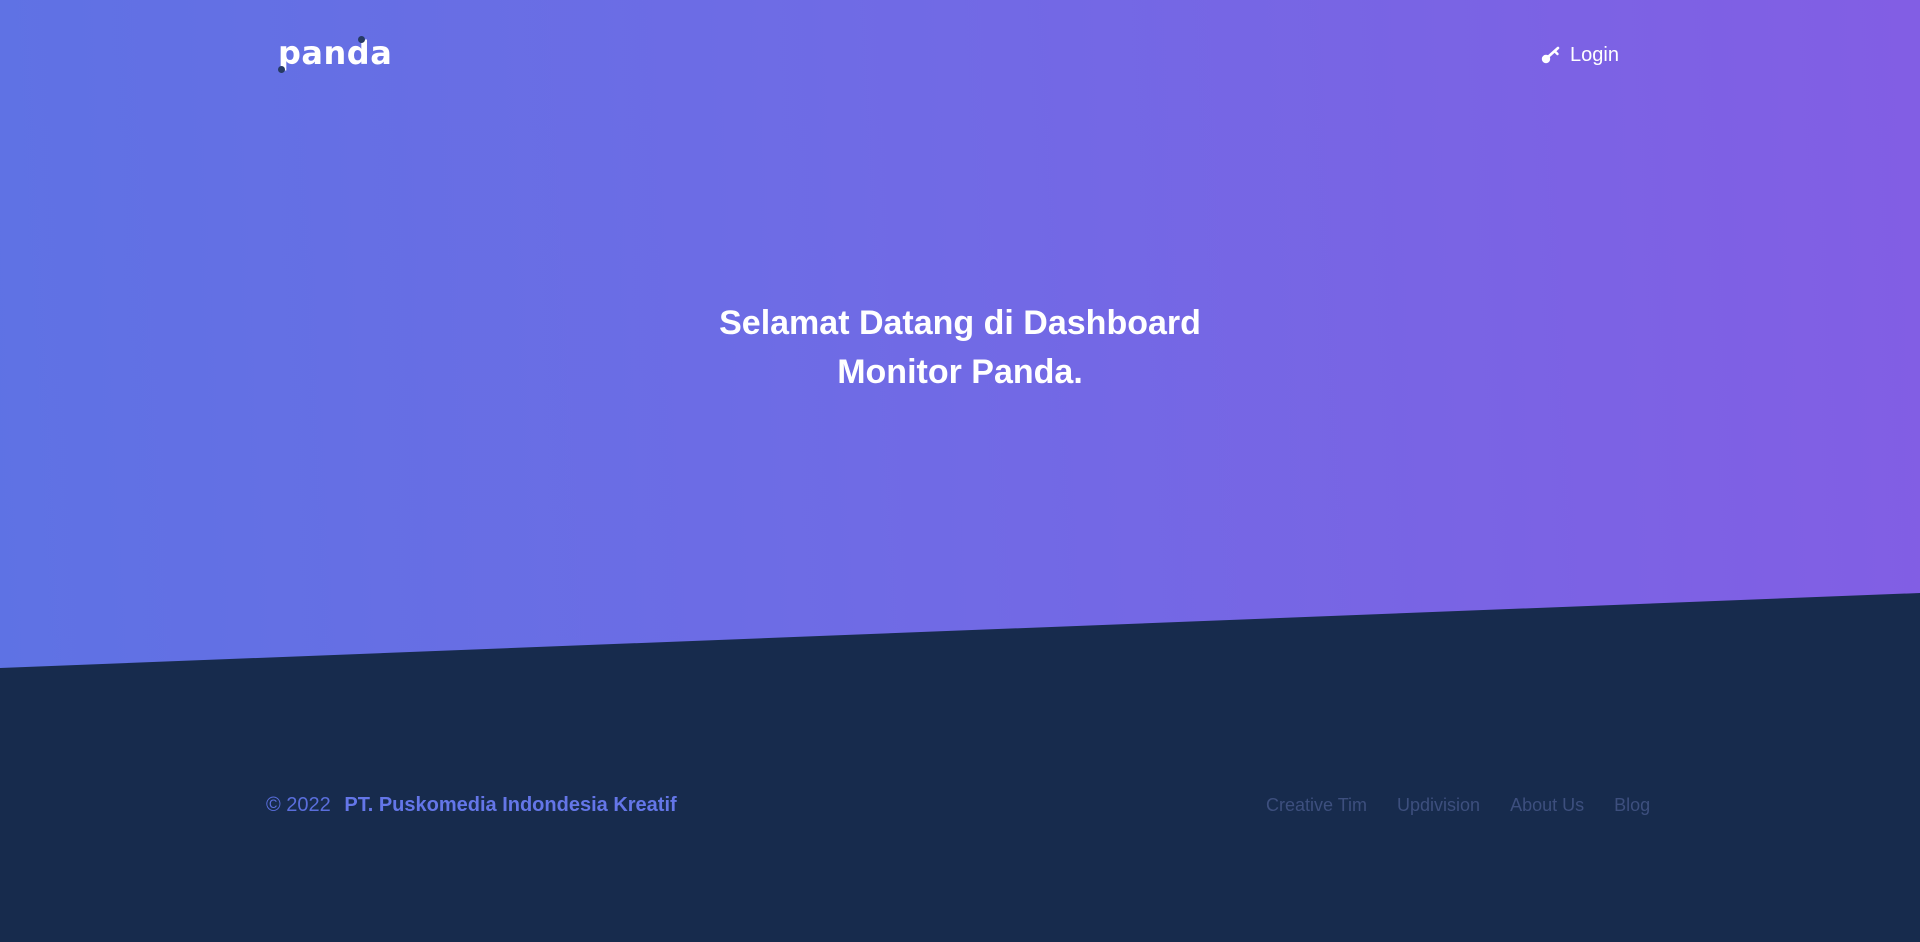  Describe the element at coordinates (1438, 805) in the screenshot. I see `footer-link-updivision: Updivision` at that location.